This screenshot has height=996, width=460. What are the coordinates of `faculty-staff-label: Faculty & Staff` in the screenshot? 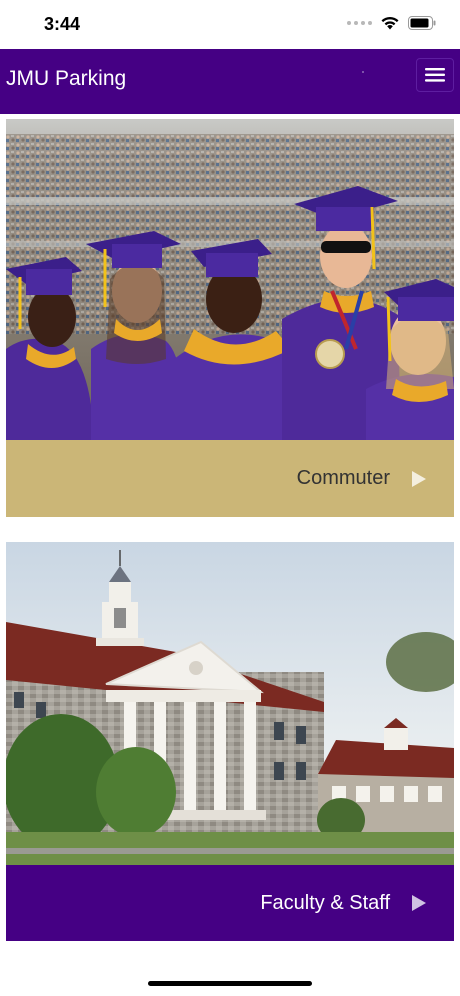 It's located at (325, 902).